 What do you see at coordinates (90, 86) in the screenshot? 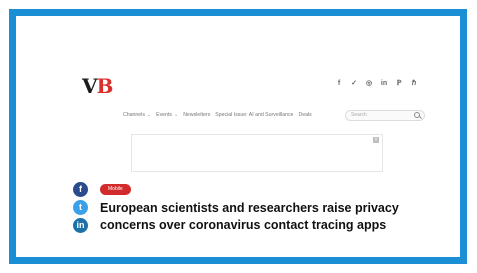
I see `logo-letter-v: V` at bounding box center [90, 86].